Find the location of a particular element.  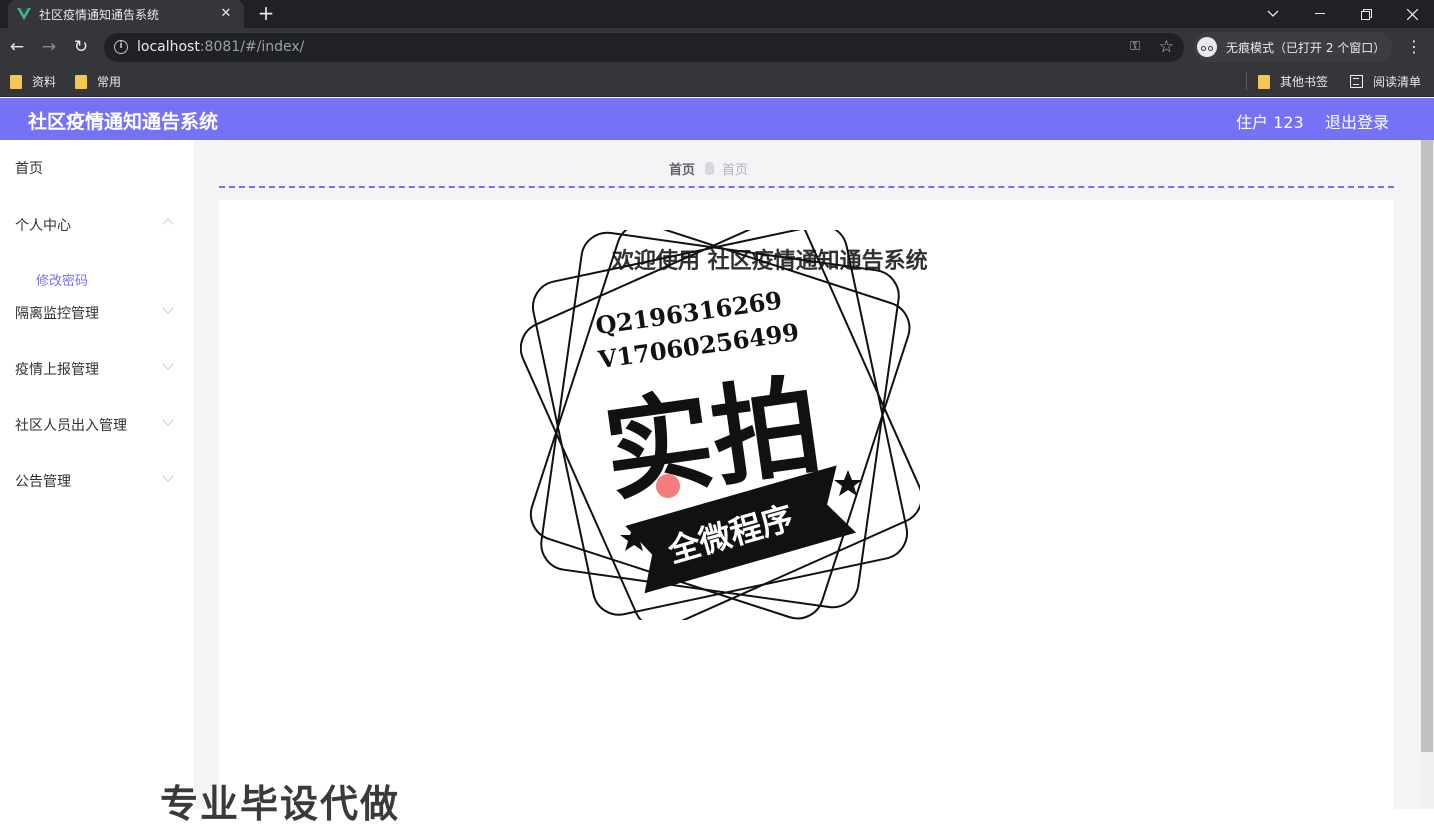

logout-button: 退出登录 is located at coordinates (1357, 121).